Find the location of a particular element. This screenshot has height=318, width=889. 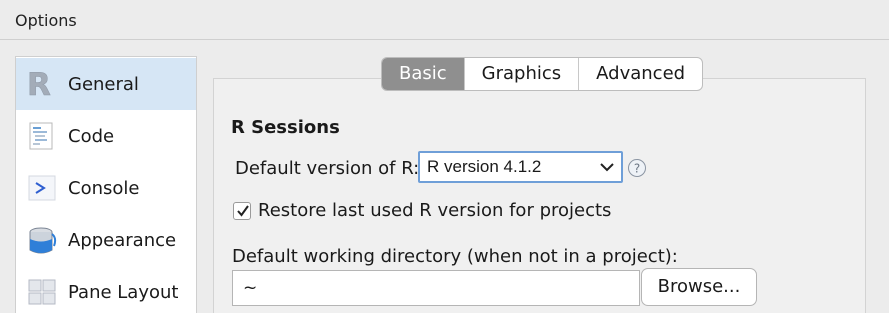

r-logo-icon: R is located at coordinates (42, 85).